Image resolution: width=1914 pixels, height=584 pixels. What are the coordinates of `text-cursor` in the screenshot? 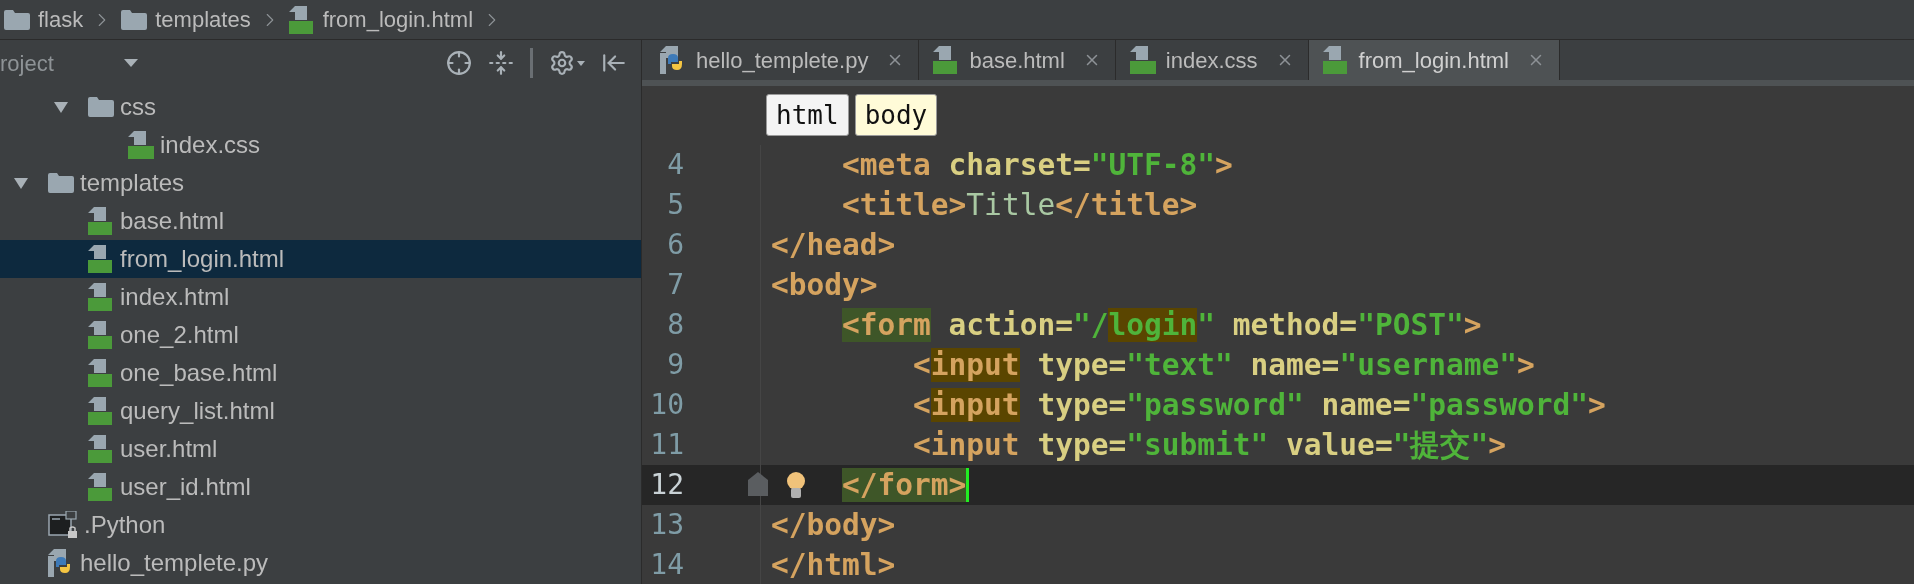 It's located at (968, 485).